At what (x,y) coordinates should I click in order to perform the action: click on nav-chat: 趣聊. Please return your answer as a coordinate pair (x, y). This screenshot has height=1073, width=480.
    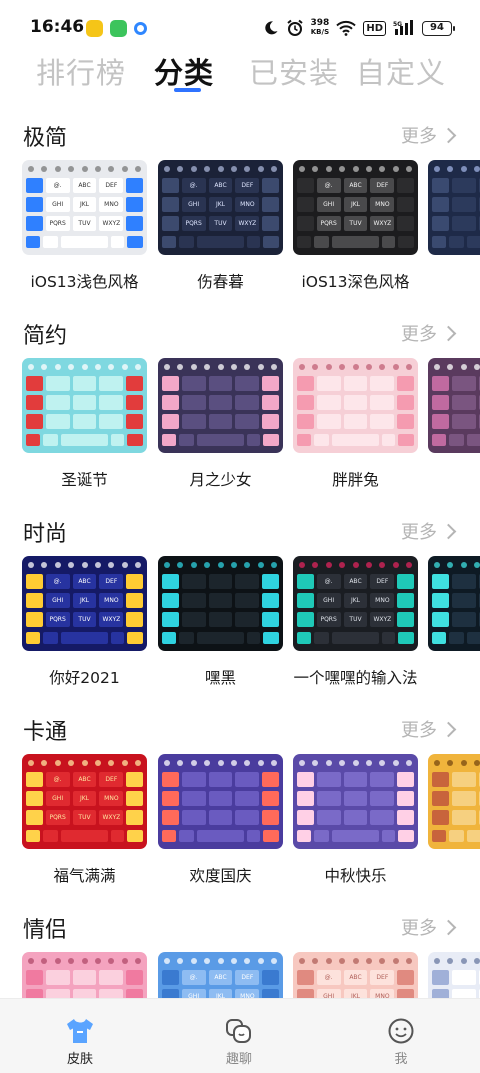
    Looking at the image, I should click on (239, 1036).